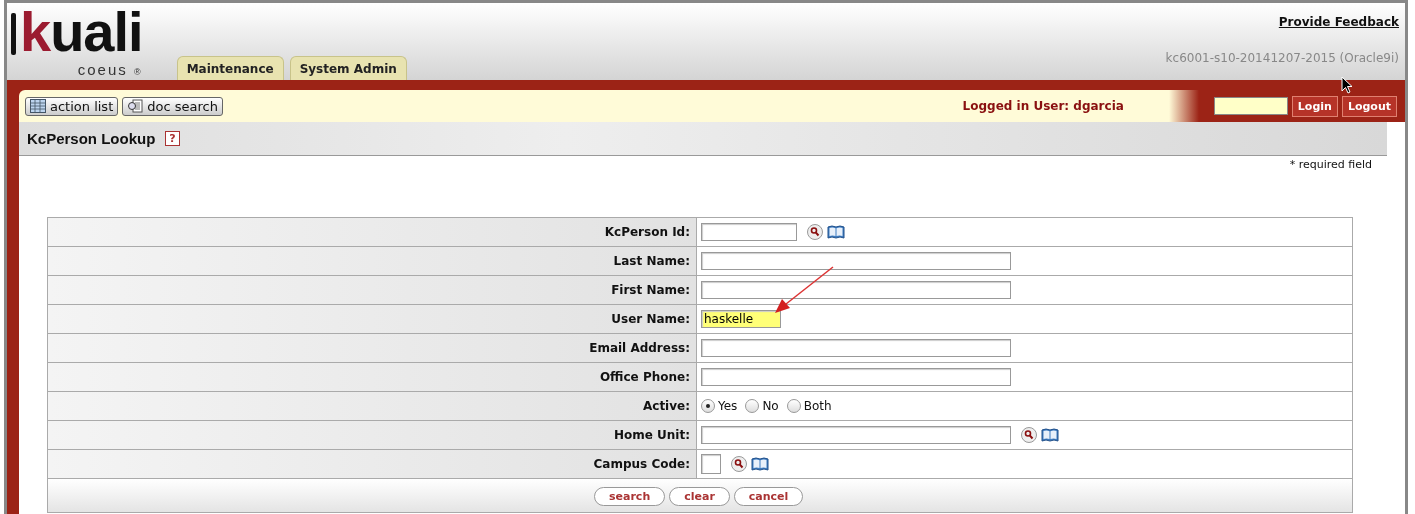 This screenshot has width=1415, height=514. I want to click on action-button: cancel, so click(768, 496).